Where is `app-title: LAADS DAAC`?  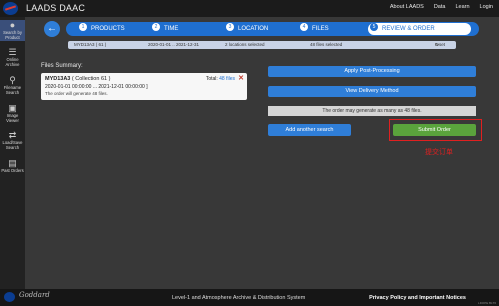 app-title: LAADS DAAC is located at coordinates (55, 8).